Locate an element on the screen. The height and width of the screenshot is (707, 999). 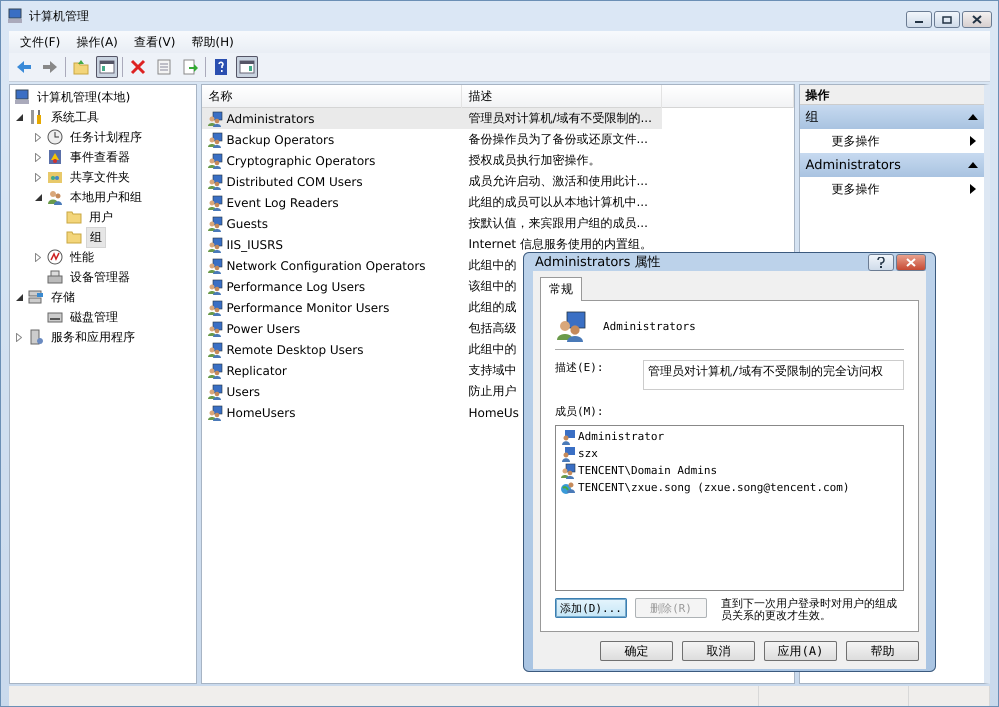
tree-item: 事件查看器 is located at coordinates (100, 157).